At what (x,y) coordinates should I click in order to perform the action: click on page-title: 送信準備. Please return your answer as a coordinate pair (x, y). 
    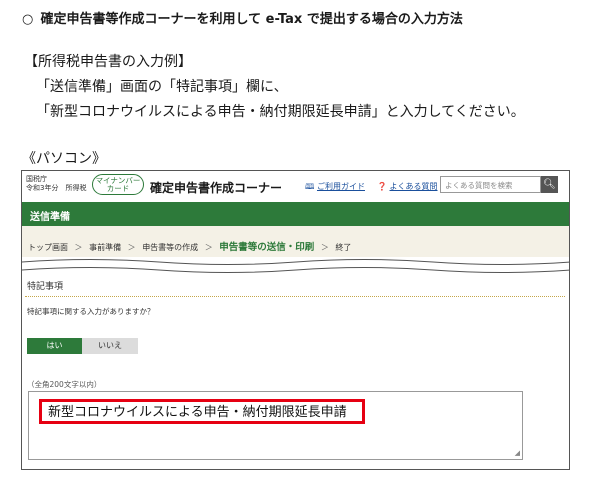
    Looking at the image, I should click on (295, 214).